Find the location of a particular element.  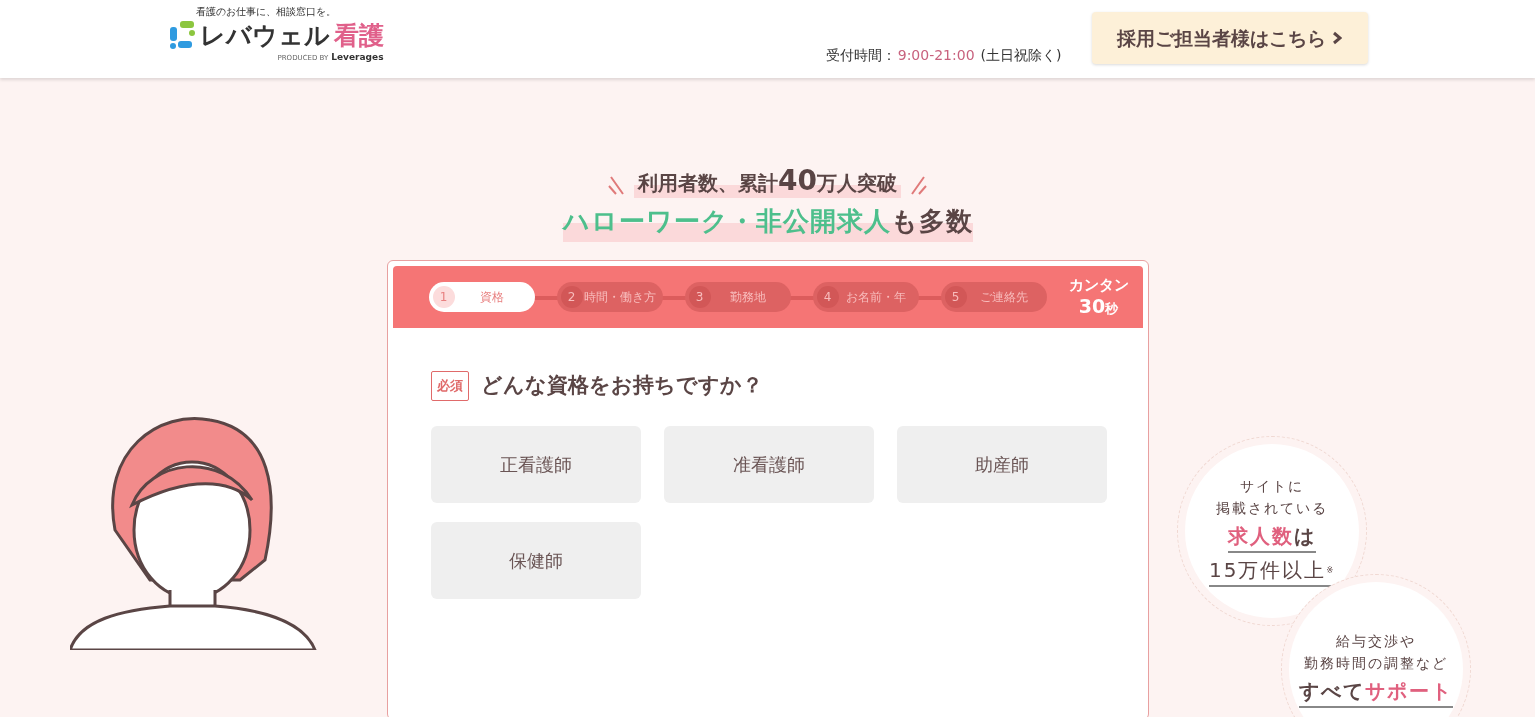

badge-text: 掲載されている is located at coordinates (1272, 508).